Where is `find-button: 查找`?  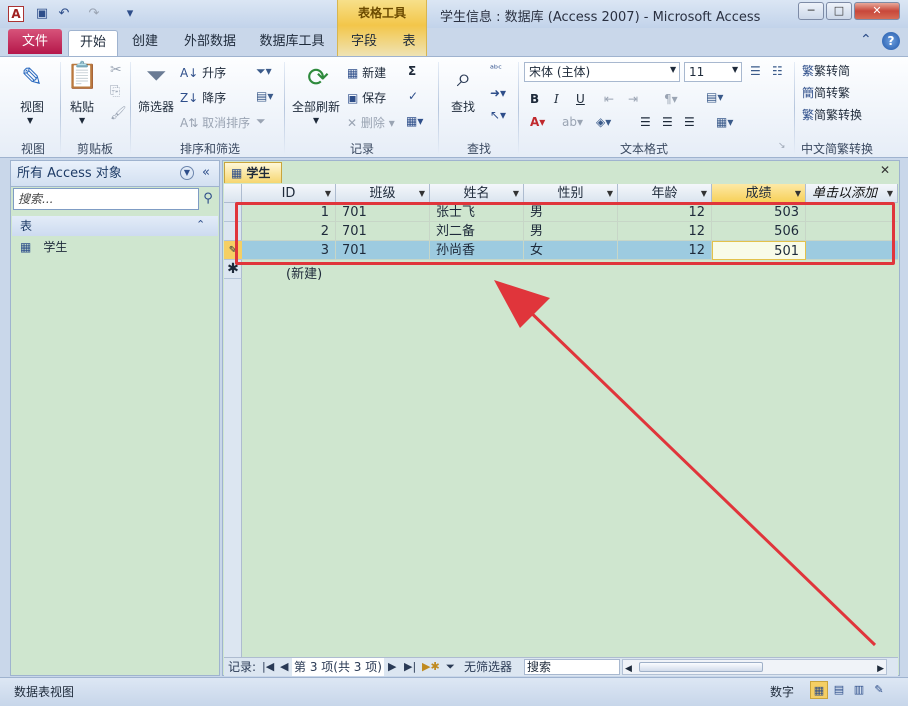 find-button: 查找 is located at coordinates (463, 106).